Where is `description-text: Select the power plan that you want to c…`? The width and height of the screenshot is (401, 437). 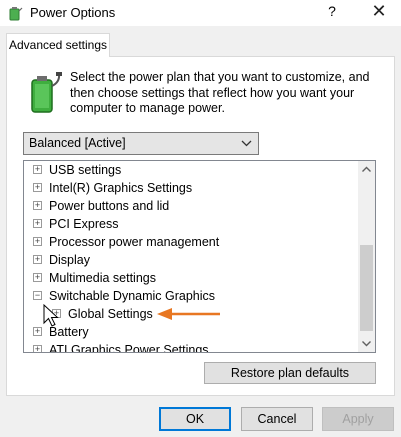 description-text: Select the power plan that you want to c… is located at coordinates (220, 92).